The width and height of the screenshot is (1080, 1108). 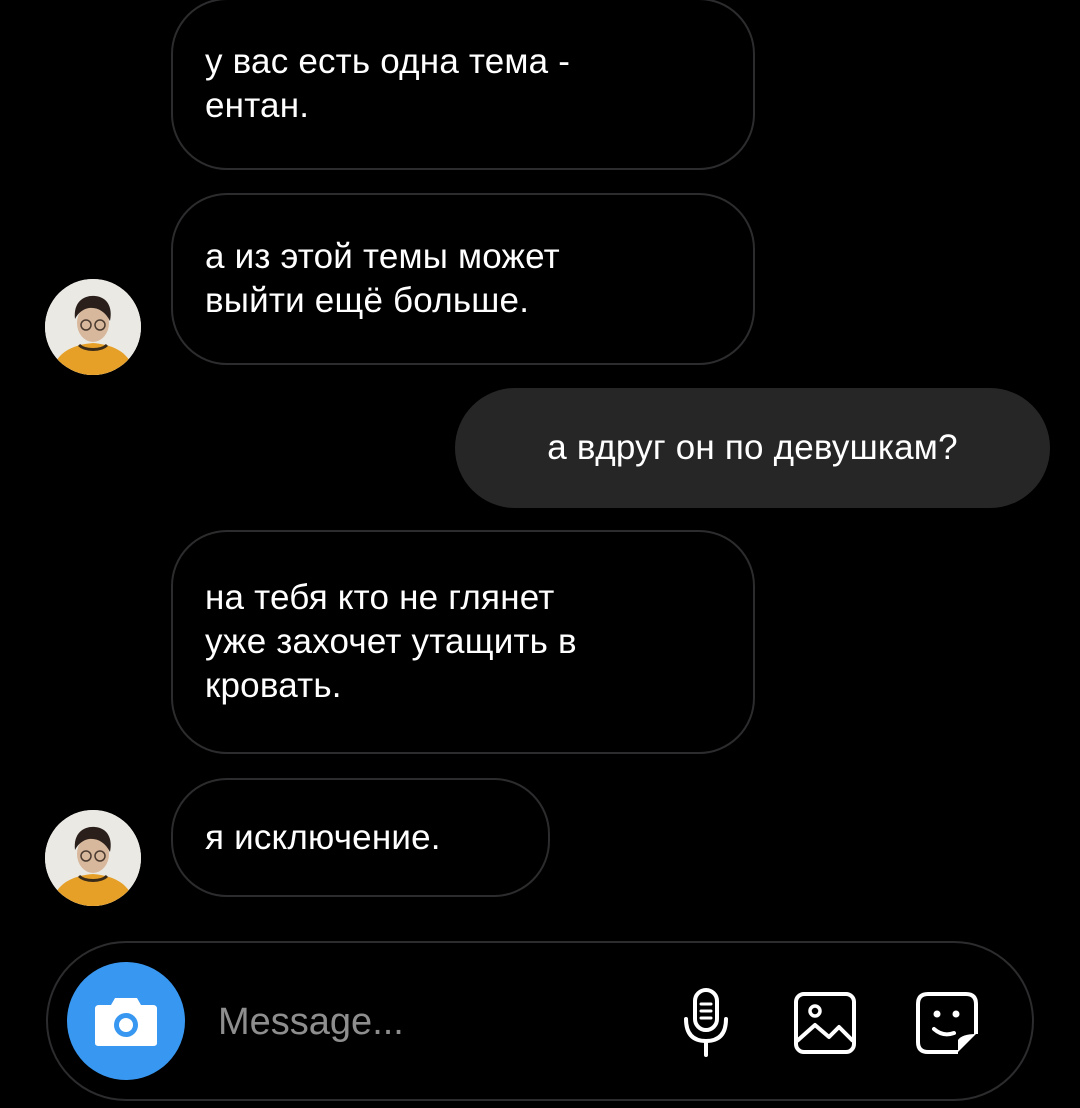 I want to click on message-bubble-incoming: а из этой темы может выйти ещё больше., so click(x=463, y=279).